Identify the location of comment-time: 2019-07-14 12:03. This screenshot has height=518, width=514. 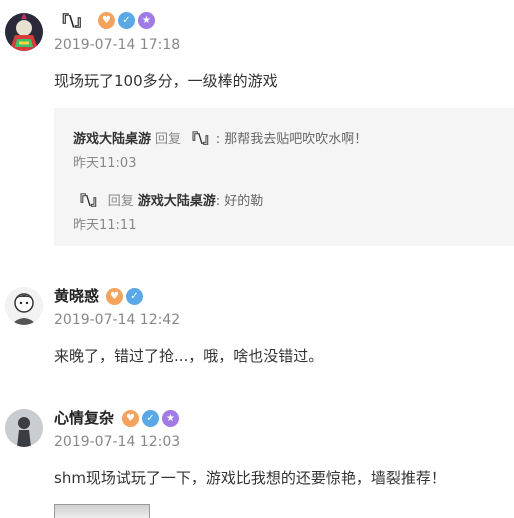
(117, 442).